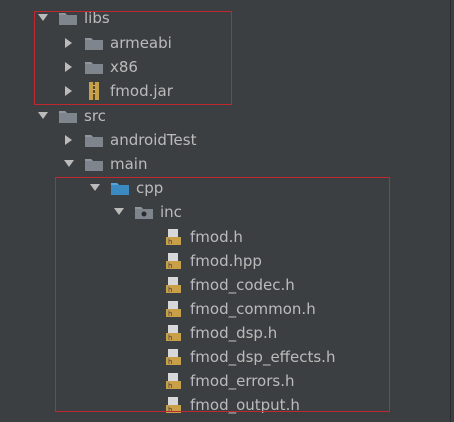  Describe the element at coordinates (309, 285) in the screenshot. I see `tree-item-file: h fmod_codec.h` at that location.